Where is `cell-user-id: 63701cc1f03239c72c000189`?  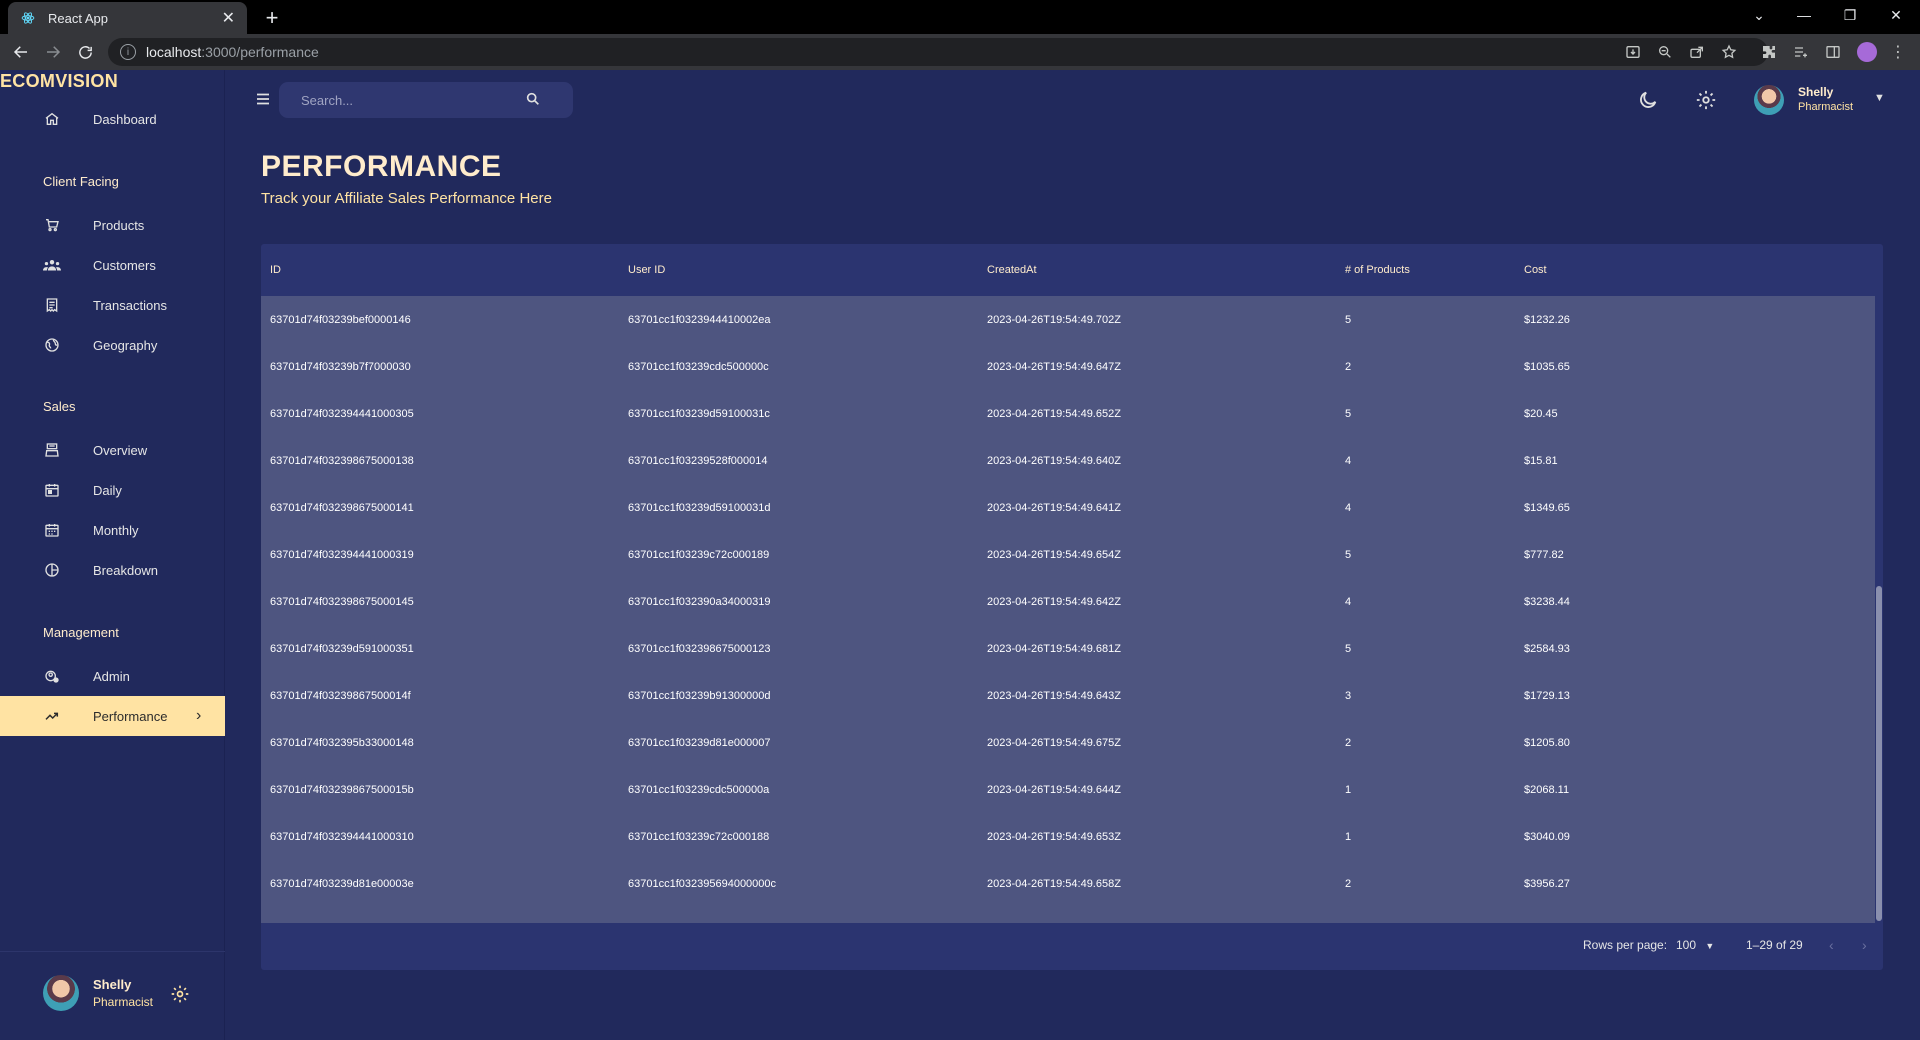
cell-user-id: 63701cc1f03239c72c000189 is located at coordinates (699, 554).